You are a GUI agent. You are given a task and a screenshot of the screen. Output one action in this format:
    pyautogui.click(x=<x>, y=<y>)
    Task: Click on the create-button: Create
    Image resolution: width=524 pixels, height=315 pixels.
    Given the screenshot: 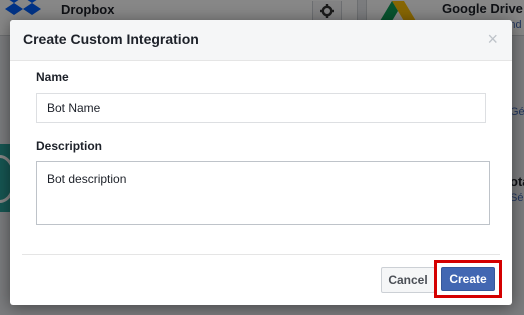 What is the action you would take?
    pyautogui.click(x=468, y=279)
    